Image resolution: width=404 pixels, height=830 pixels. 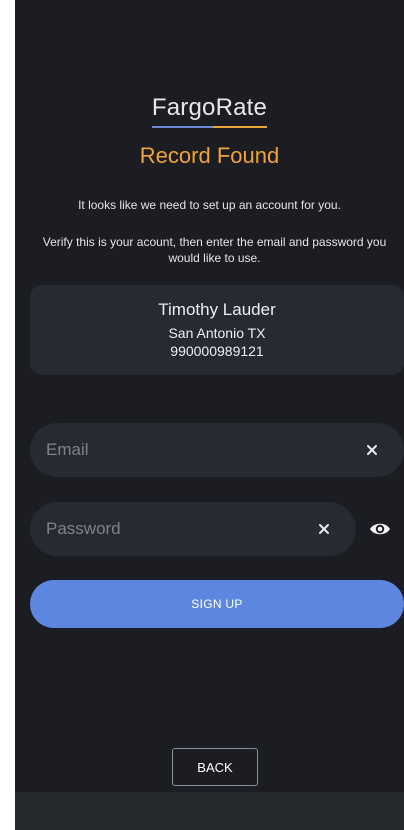 I want to click on password-field-container, so click(x=193, y=529).